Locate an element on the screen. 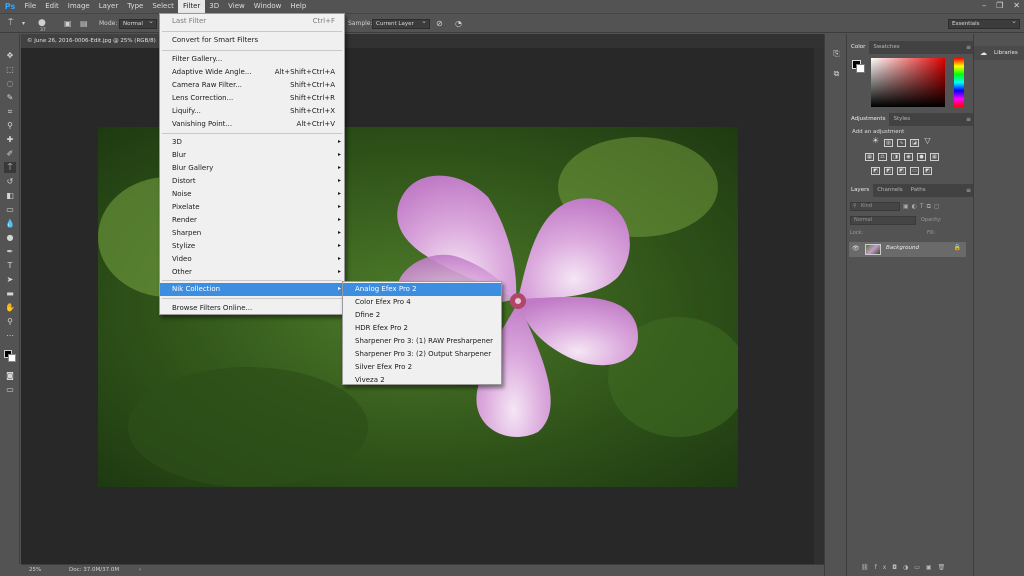  move-tool-icon: ✥ is located at coordinates (10, 55).